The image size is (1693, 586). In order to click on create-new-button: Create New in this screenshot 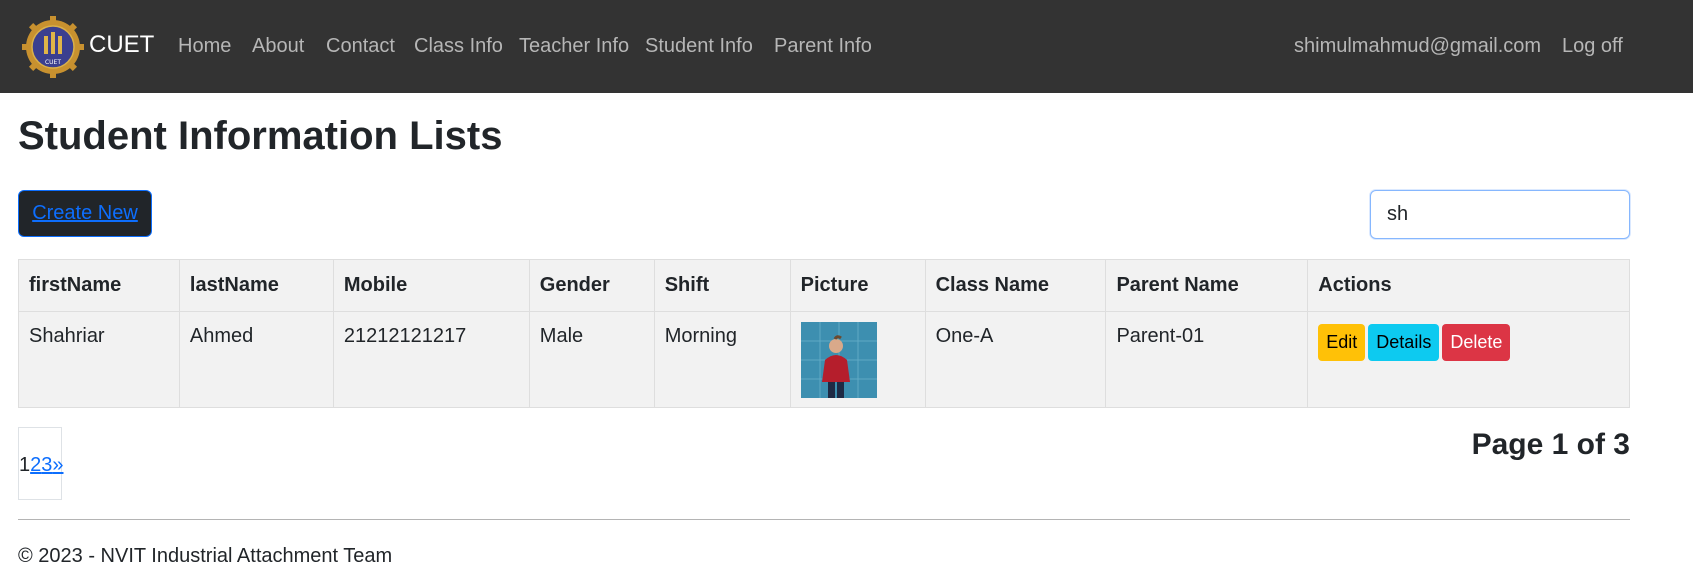, I will do `click(85, 213)`.